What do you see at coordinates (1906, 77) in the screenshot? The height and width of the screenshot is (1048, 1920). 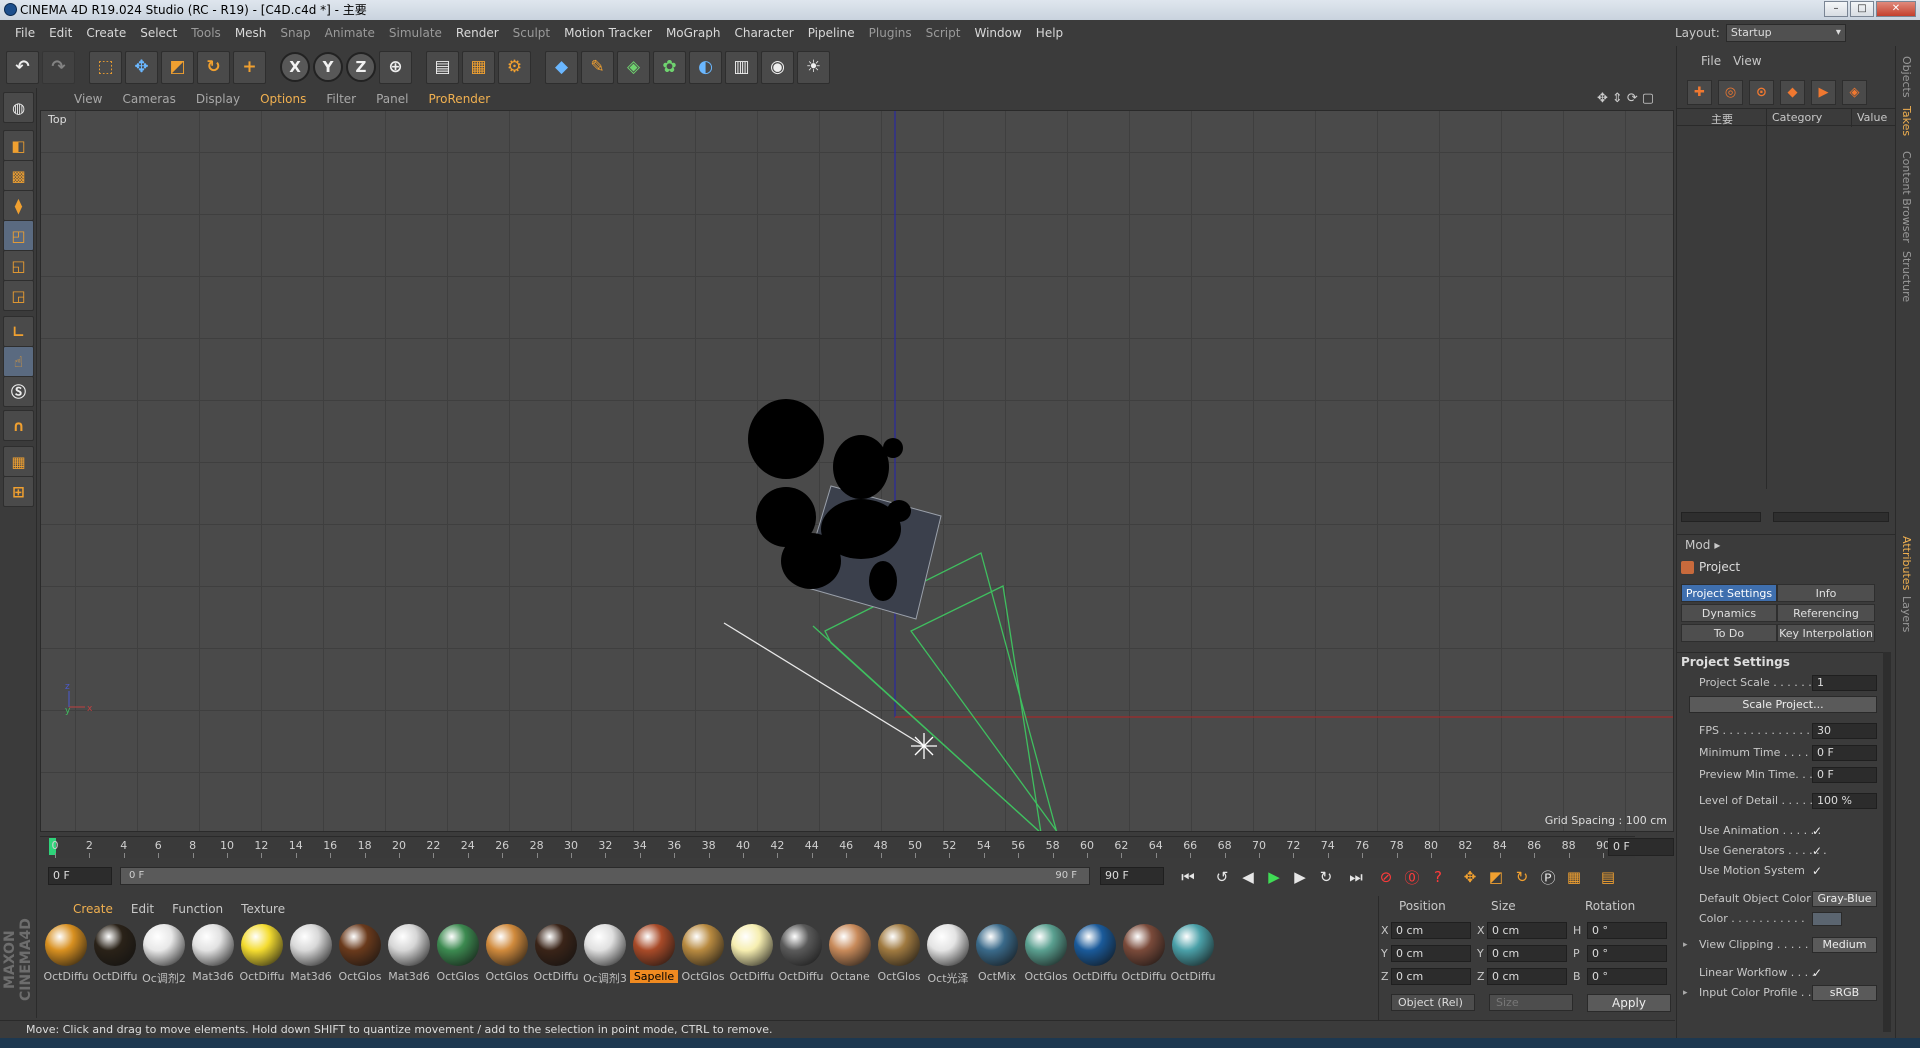 I see `side-tab-objects: Objects` at bounding box center [1906, 77].